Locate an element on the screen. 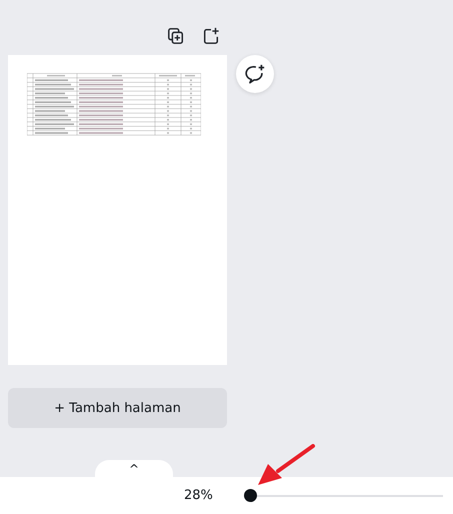  pages-toggle-tab: ^ is located at coordinates (134, 469).